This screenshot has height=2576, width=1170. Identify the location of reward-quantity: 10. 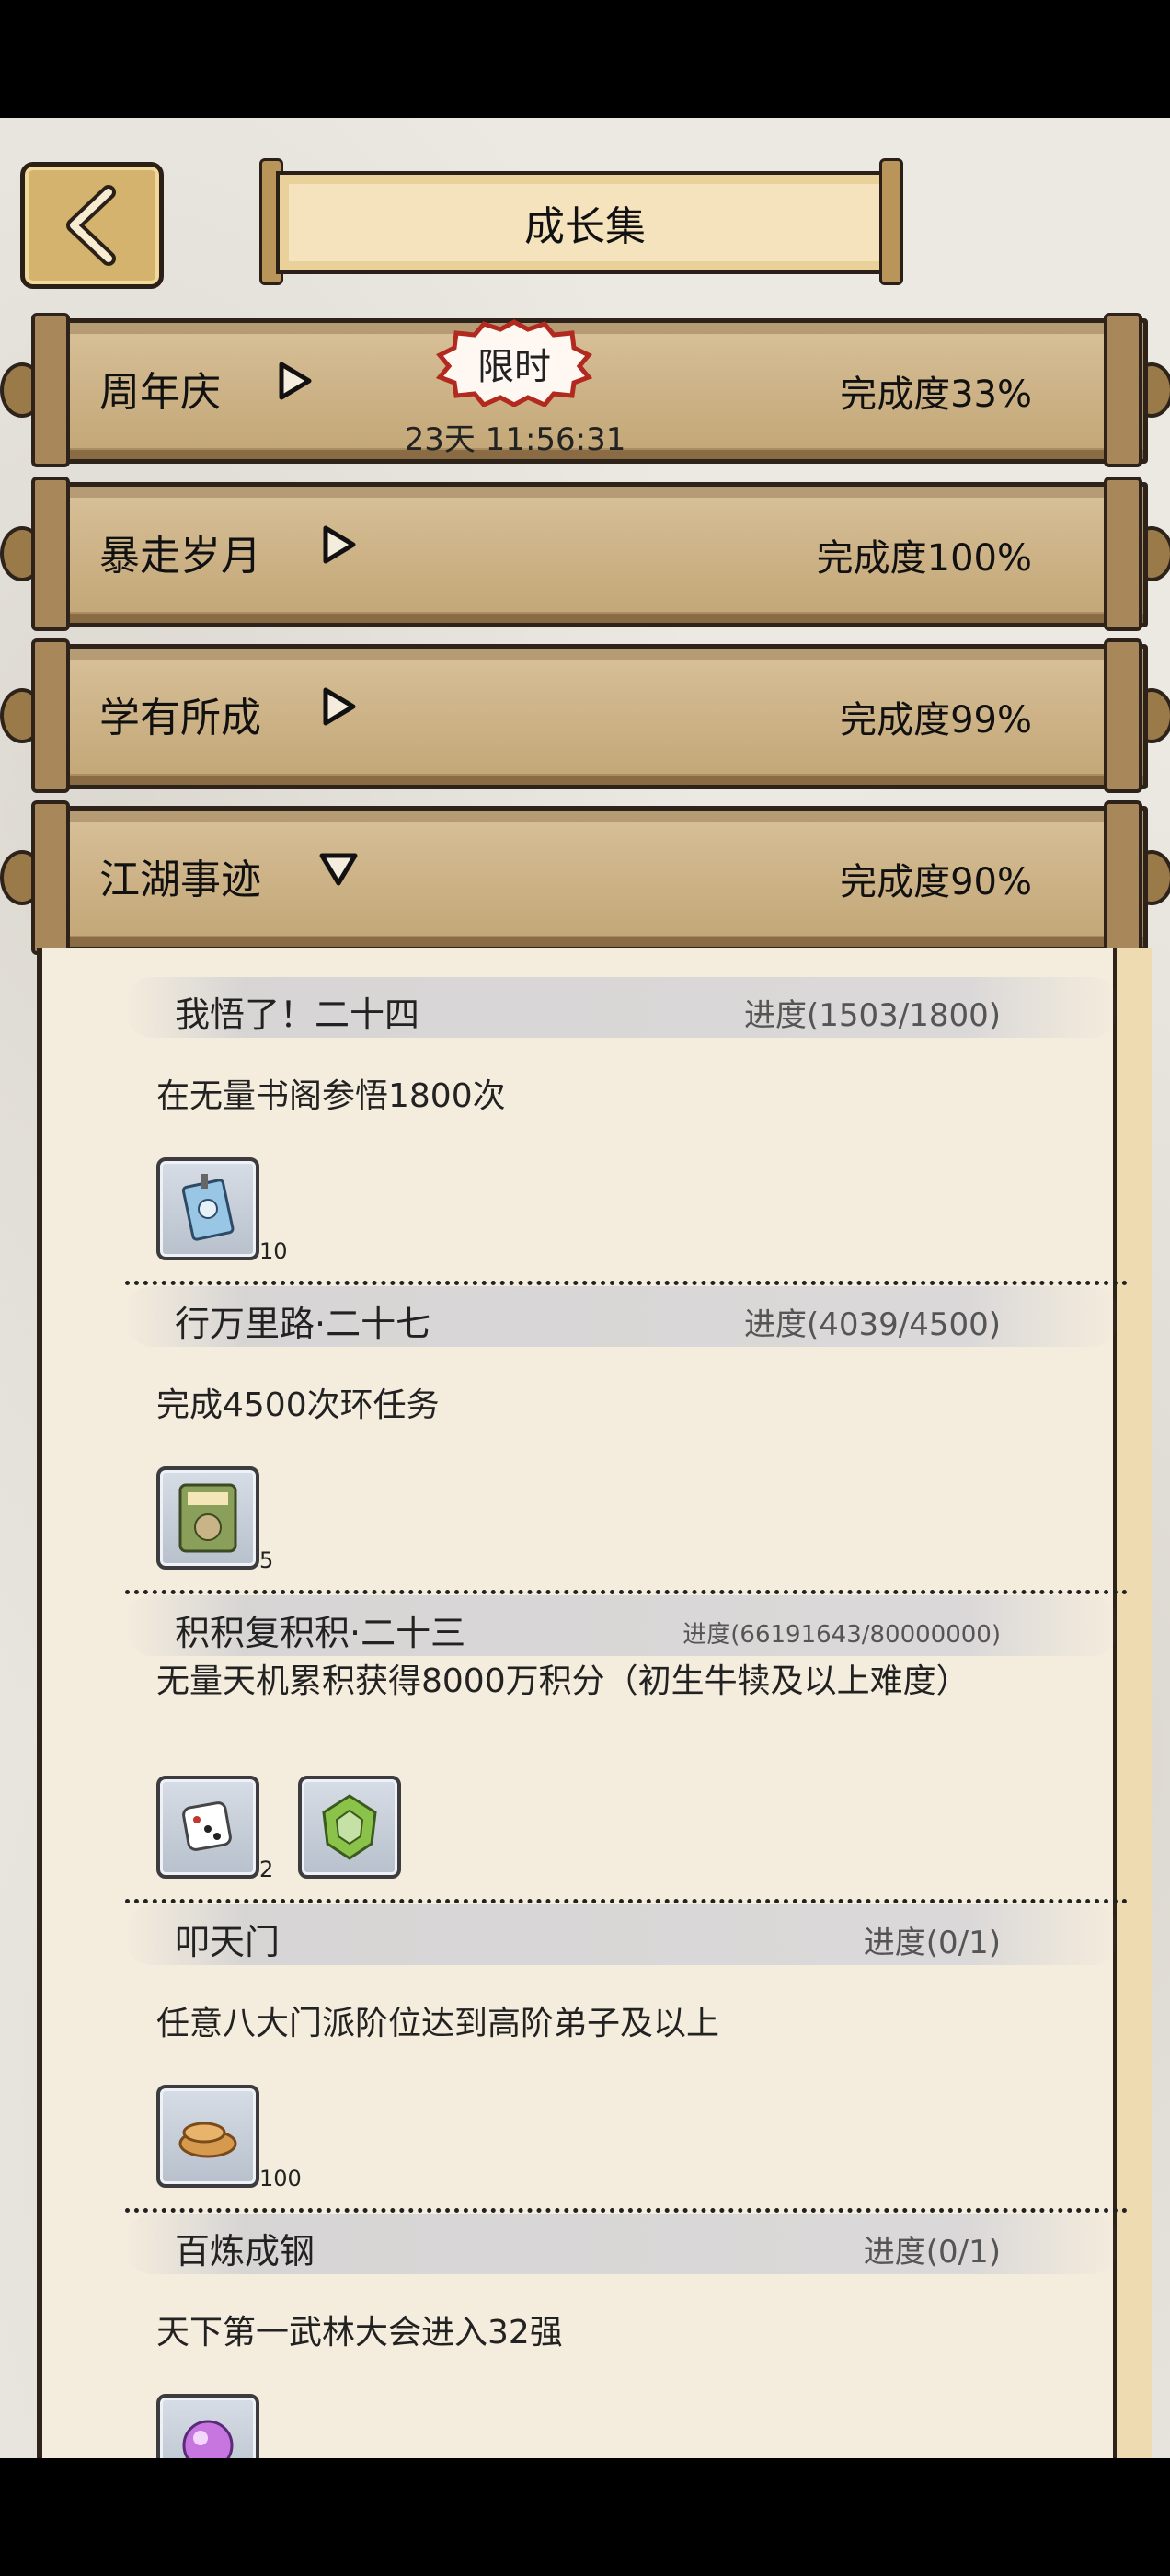
(273, 1251).